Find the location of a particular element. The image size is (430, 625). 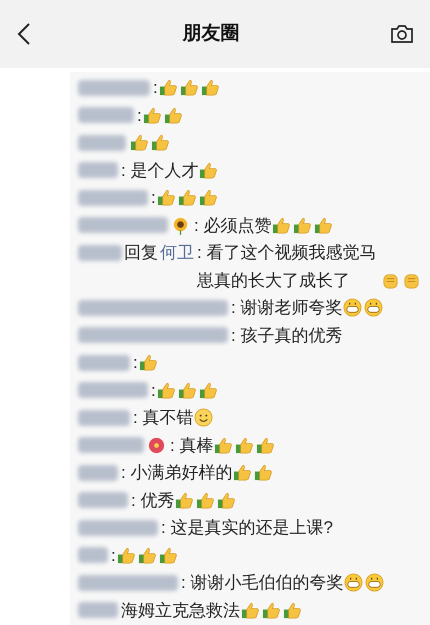

comment-text: : 谢谢老师夸奖 is located at coordinates (286, 308).